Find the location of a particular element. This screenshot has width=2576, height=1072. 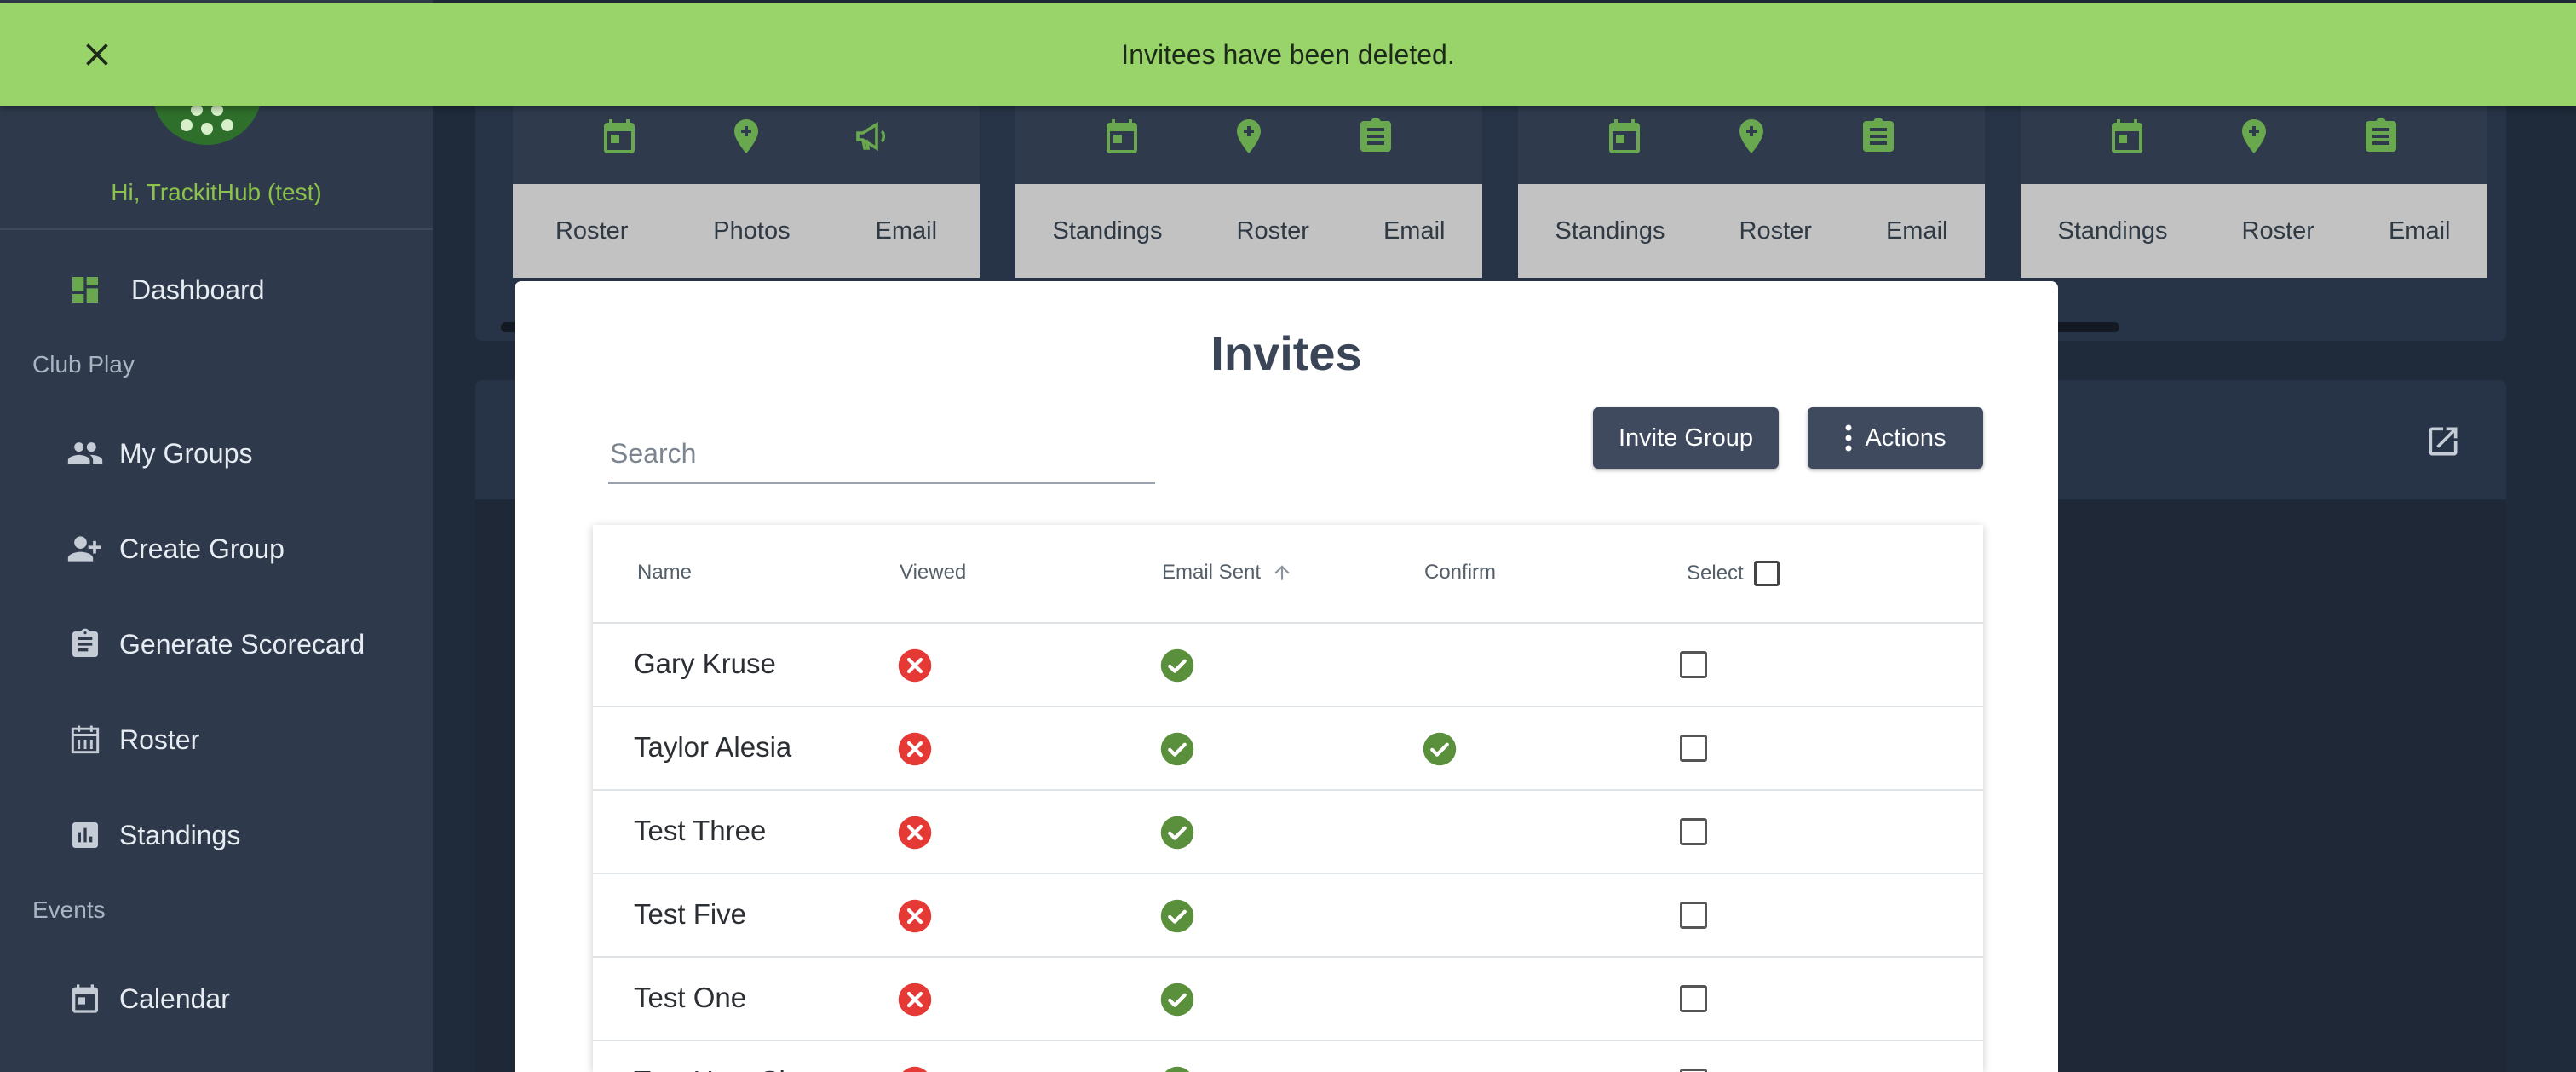

invitee-name: Test User Six is located at coordinates (717, 1068).